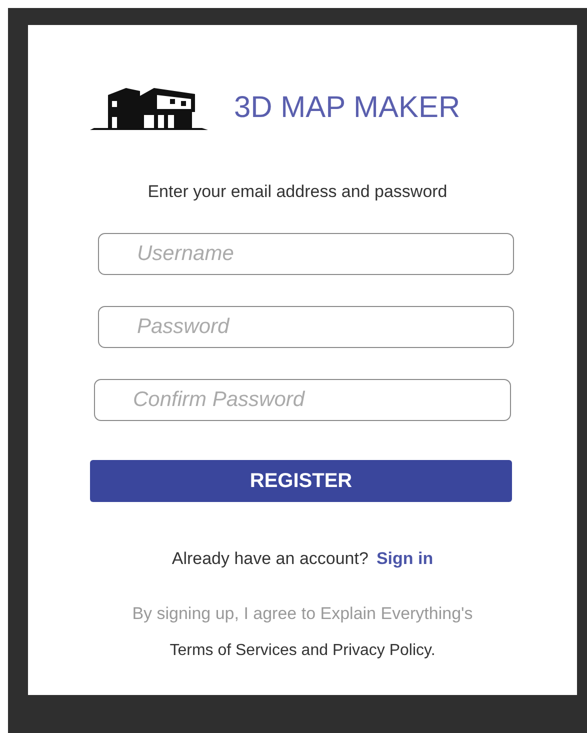 The width and height of the screenshot is (587, 733). Describe the element at coordinates (405, 558) in the screenshot. I see `sign-in-link: Sign in` at that location.